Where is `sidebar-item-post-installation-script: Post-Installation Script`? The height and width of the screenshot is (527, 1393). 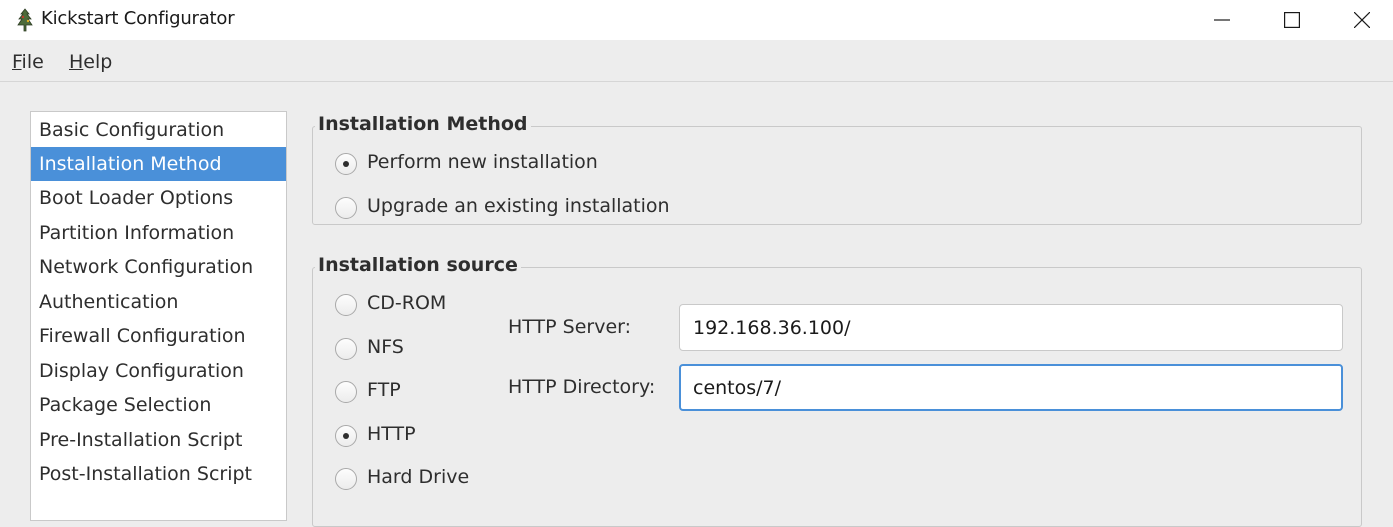
sidebar-item-post-installation-script: Post-Installation Script is located at coordinates (158, 474).